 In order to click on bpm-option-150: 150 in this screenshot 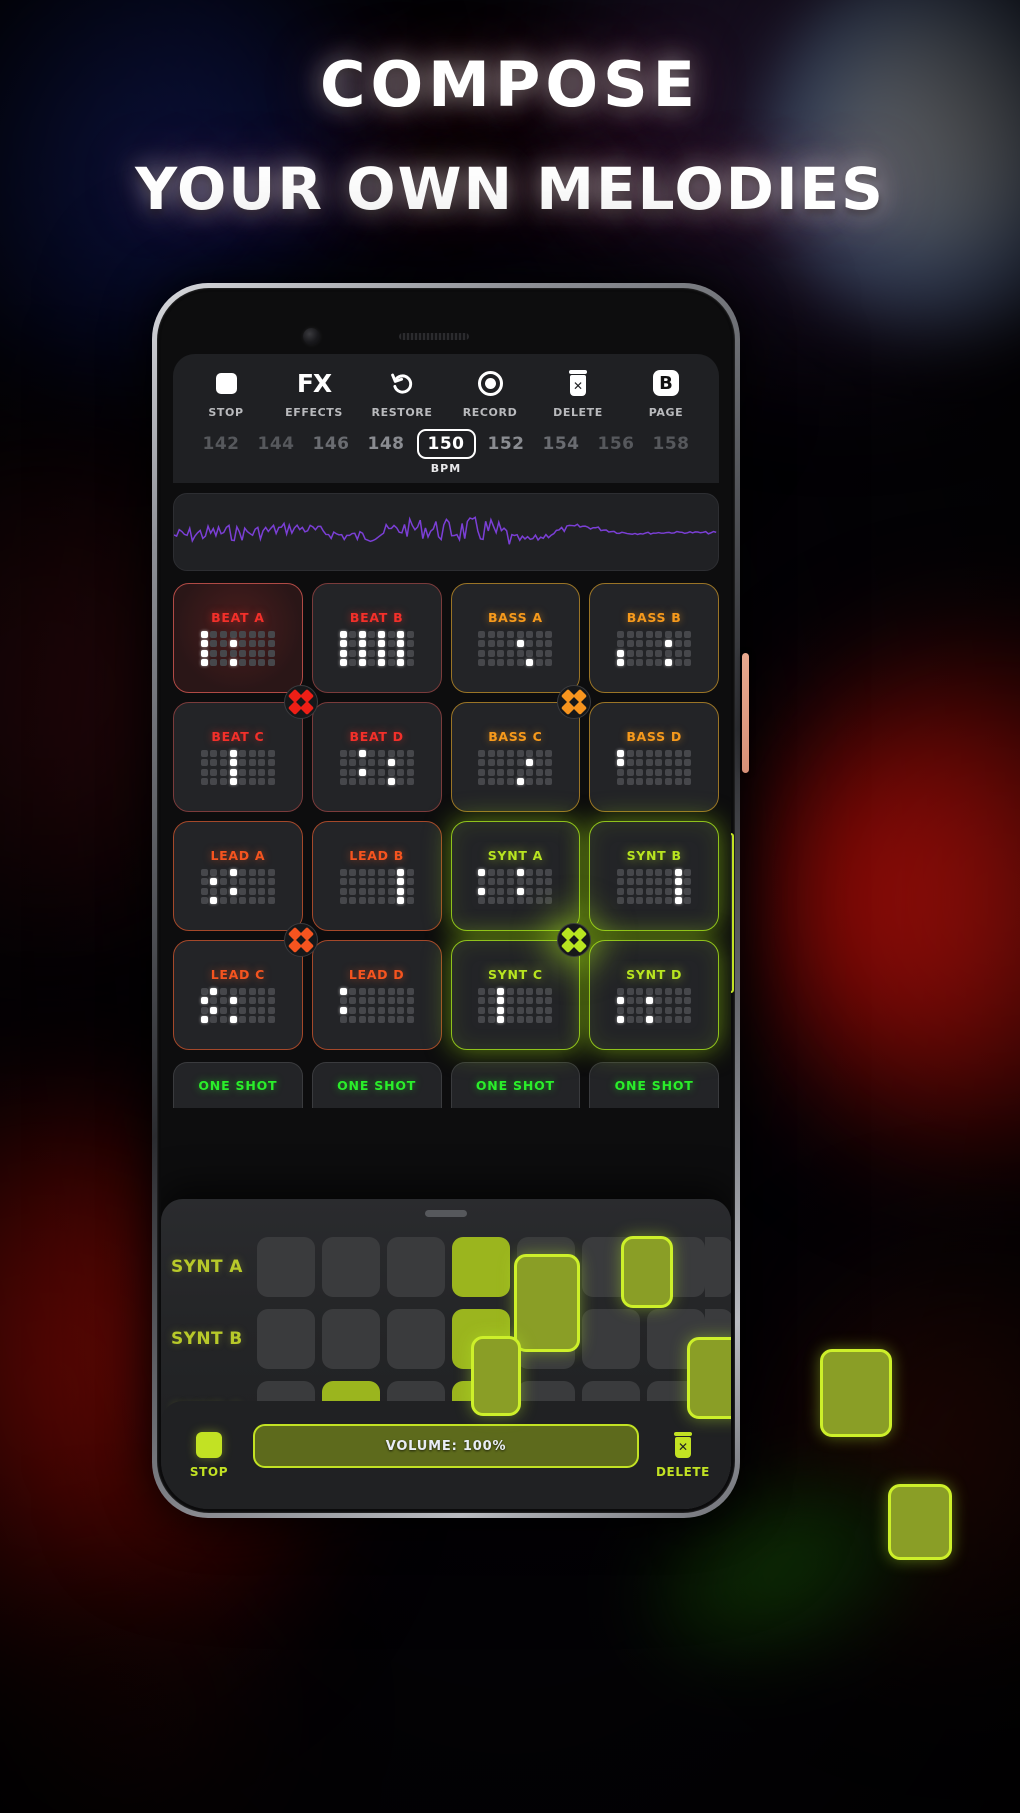, I will do `click(446, 444)`.